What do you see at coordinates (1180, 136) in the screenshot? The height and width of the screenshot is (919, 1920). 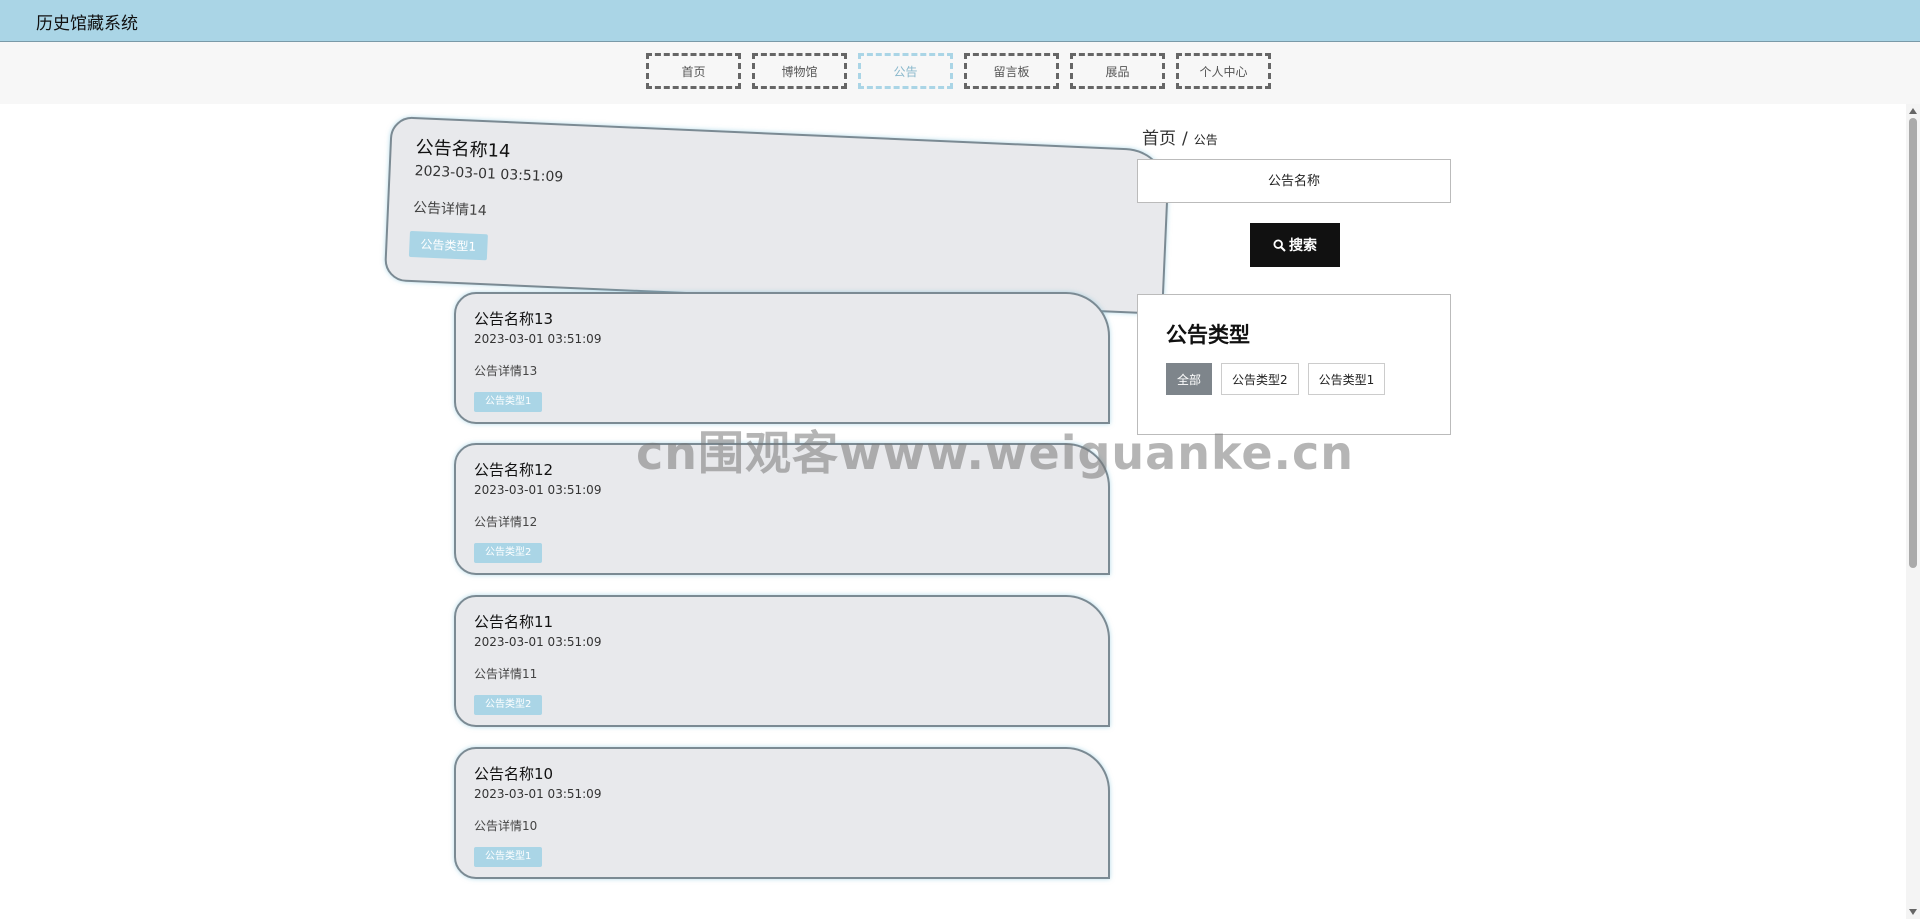 I see `breadcrumb: 首页 / 公告` at bounding box center [1180, 136].